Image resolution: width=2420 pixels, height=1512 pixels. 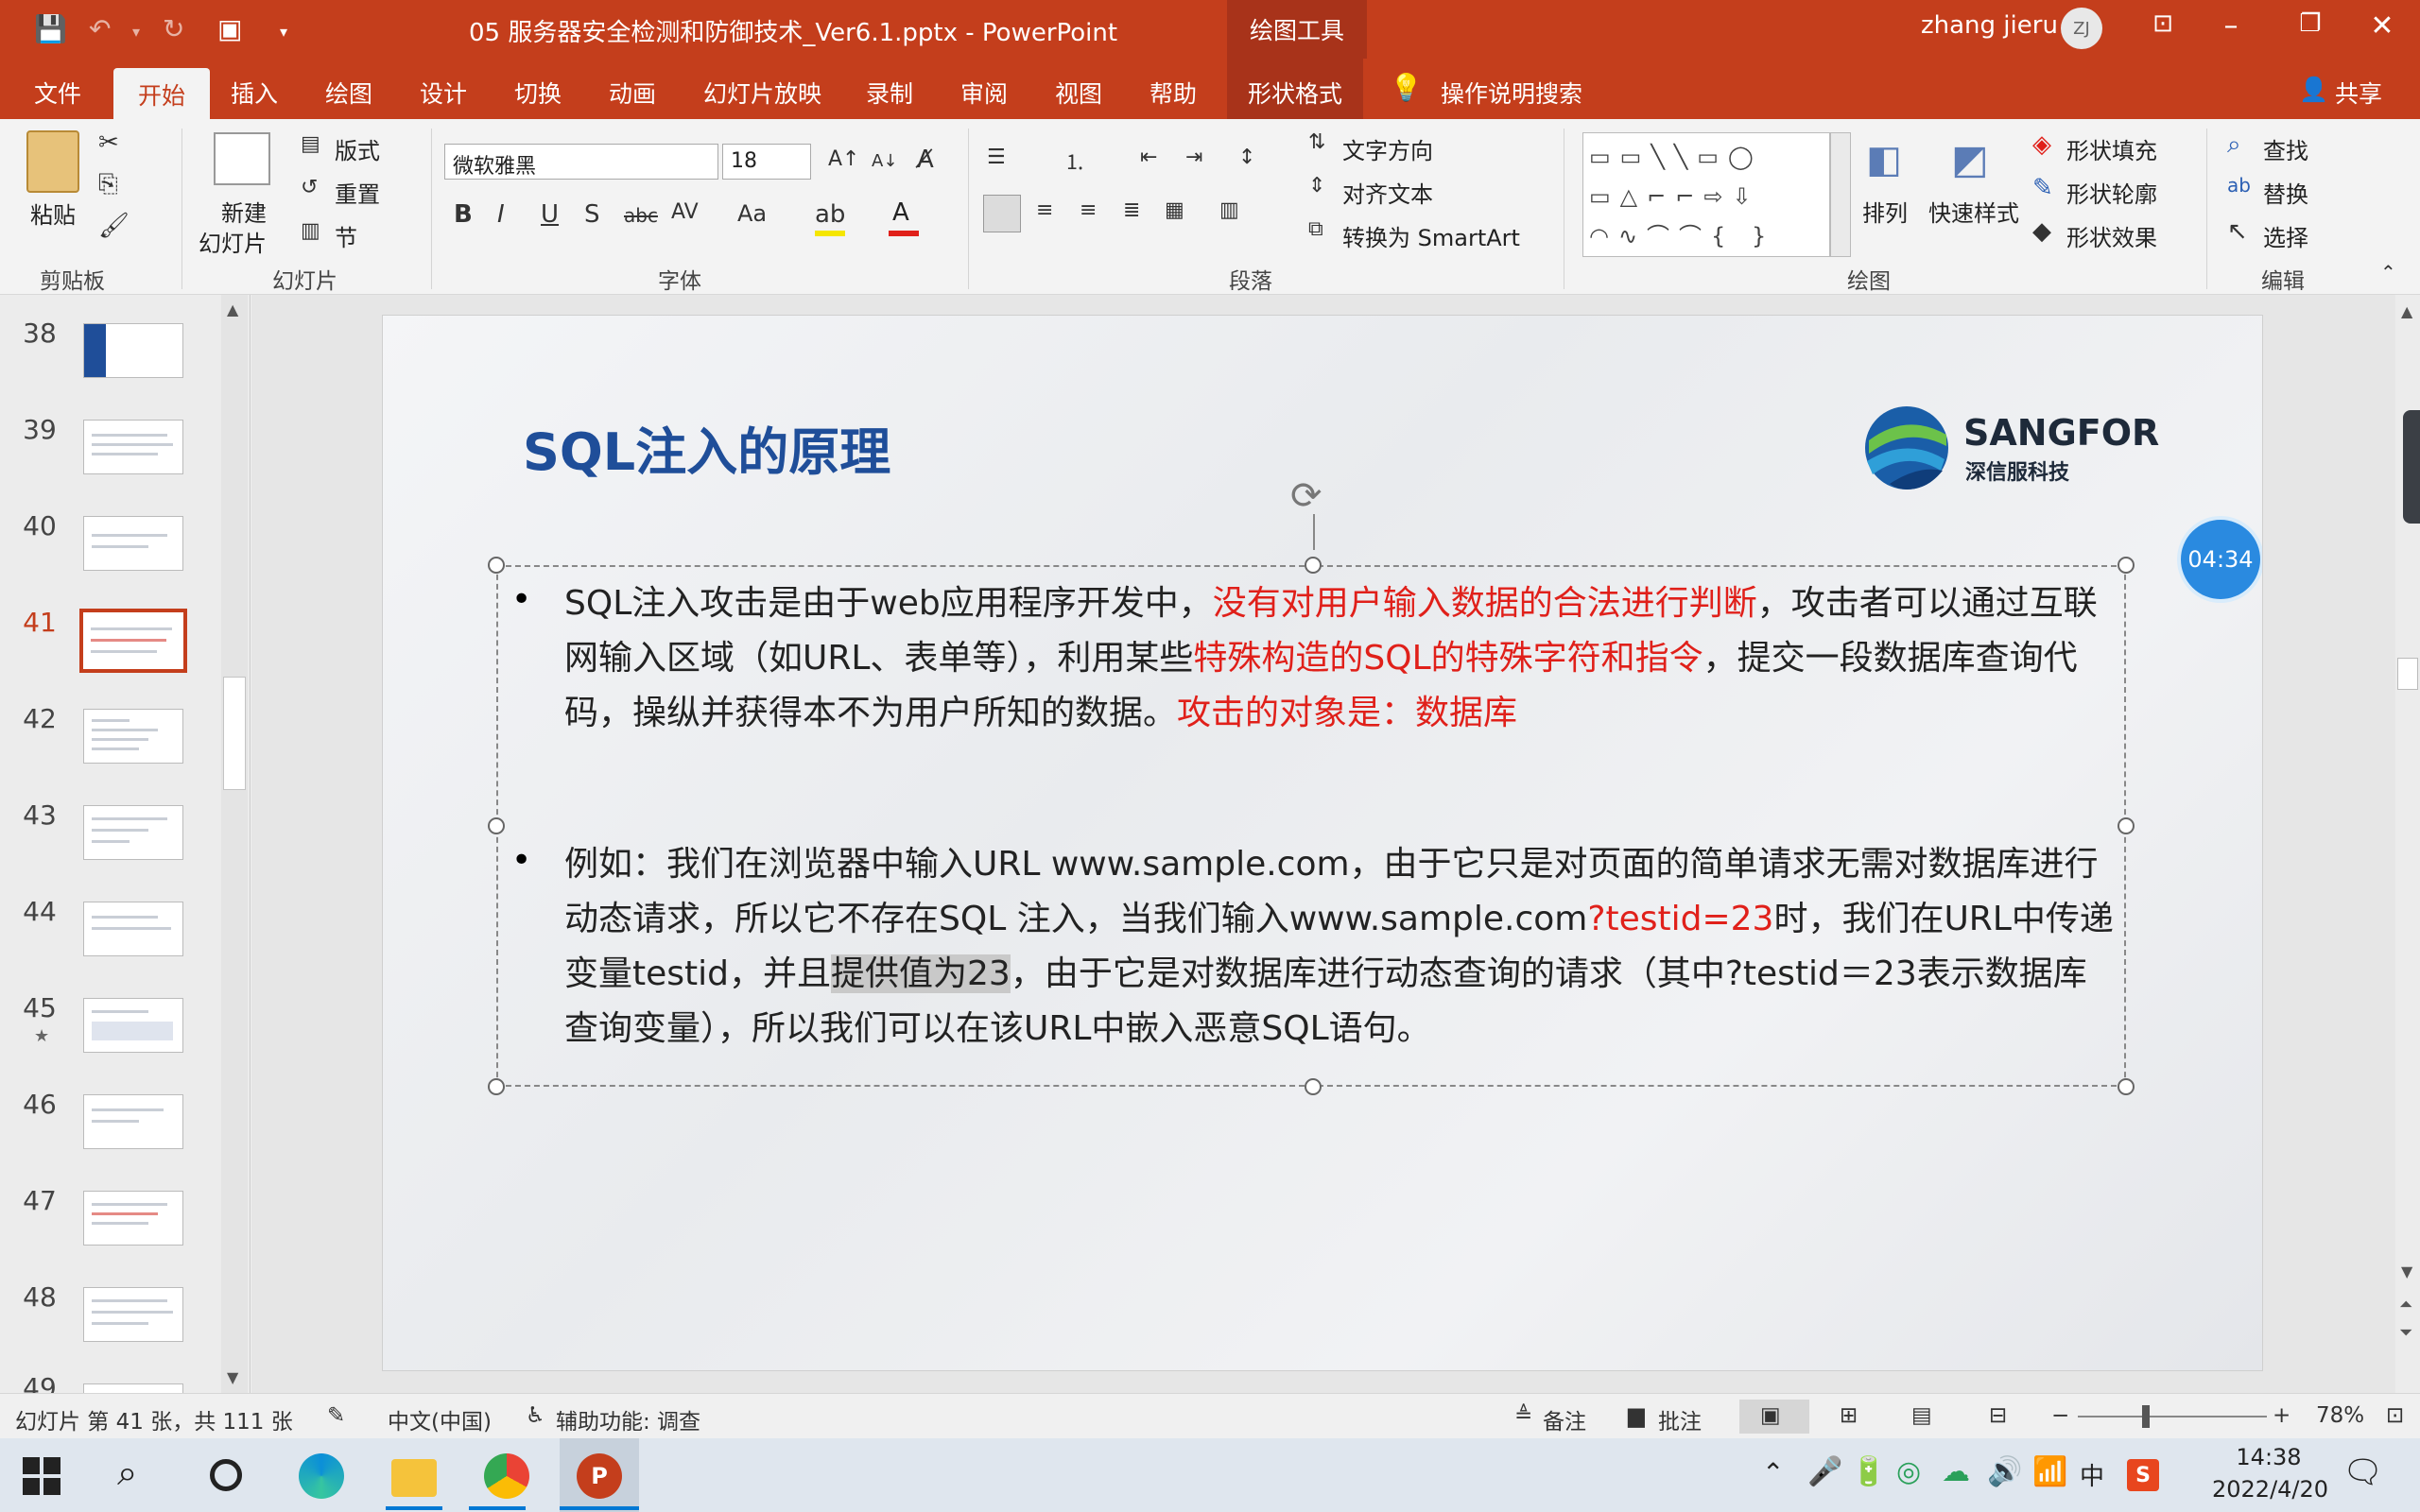 I want to click on text-direction-icon: ⇅, so click(x=1317, y=142).